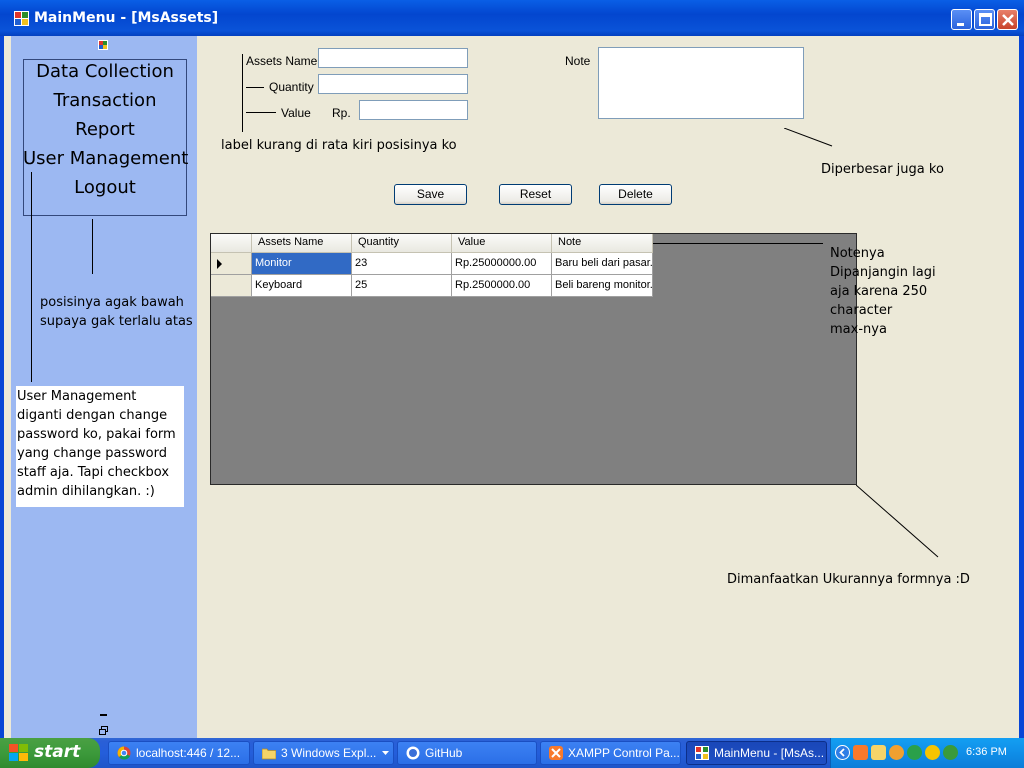 The image size is (1024, 768). Describe the element at coordinates (701, 83) in the screenshot. I see `note-textarea` at that location.